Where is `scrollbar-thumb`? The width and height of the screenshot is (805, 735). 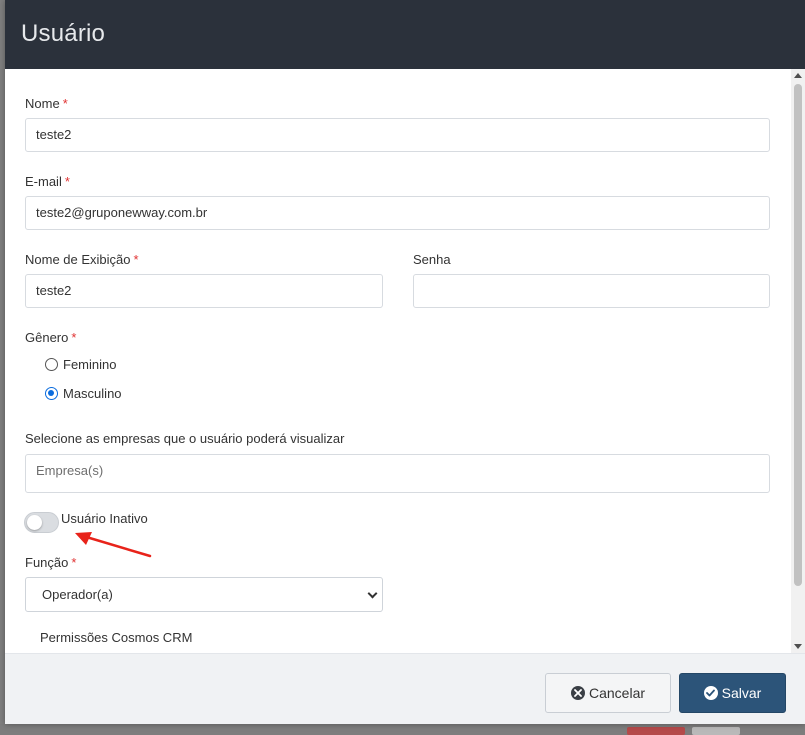
scrollbar-thumb is located at coordinates (798, 335).